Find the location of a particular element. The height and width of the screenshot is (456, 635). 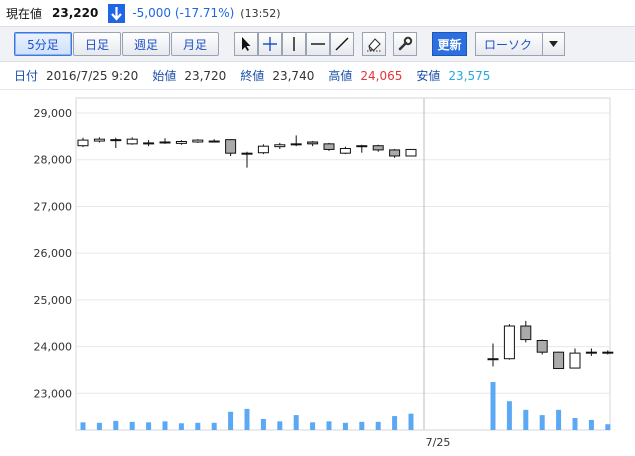

price-change-time: (13:52) is located at coordinates (260, 13).